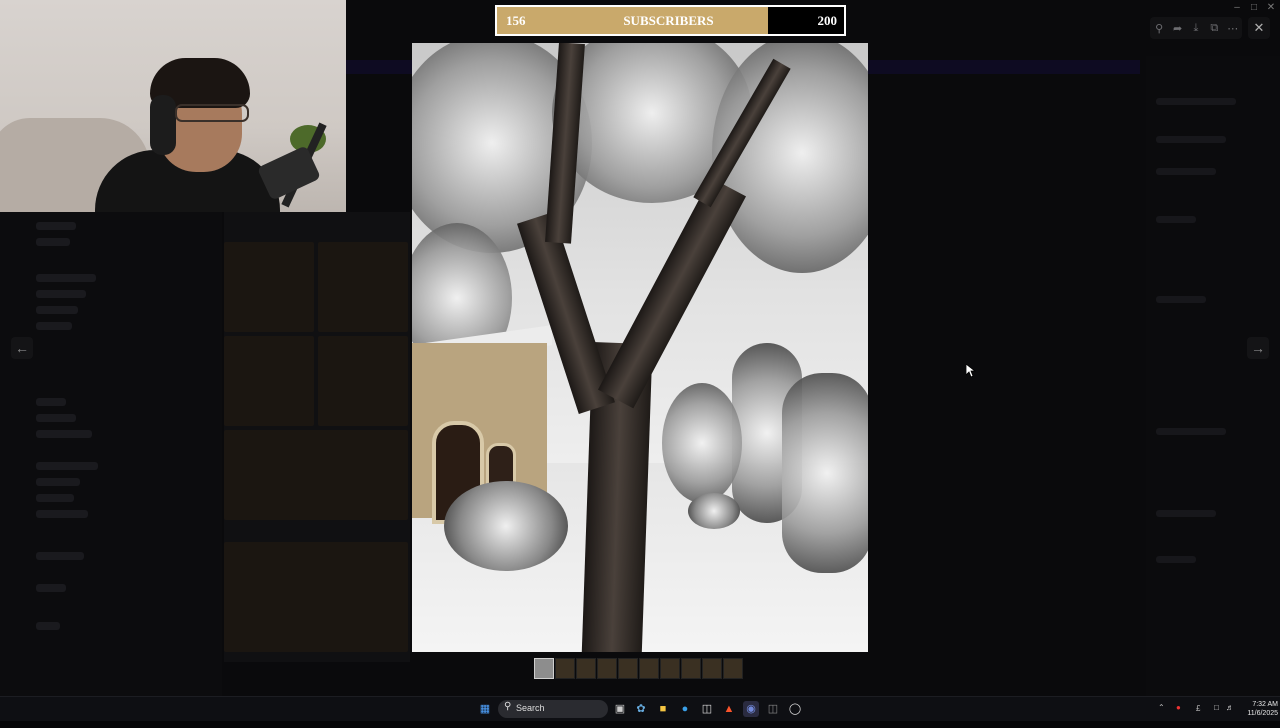 This screenshot has width=1280, height=728. I want to click on taskbar-clock: 7:32 AM 11/6/2025, so click(1258, 709).